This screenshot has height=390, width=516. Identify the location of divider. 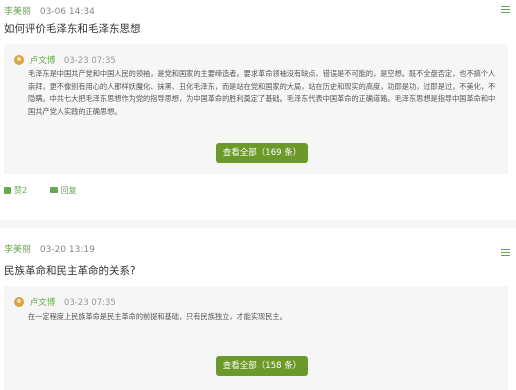
(258, 224).